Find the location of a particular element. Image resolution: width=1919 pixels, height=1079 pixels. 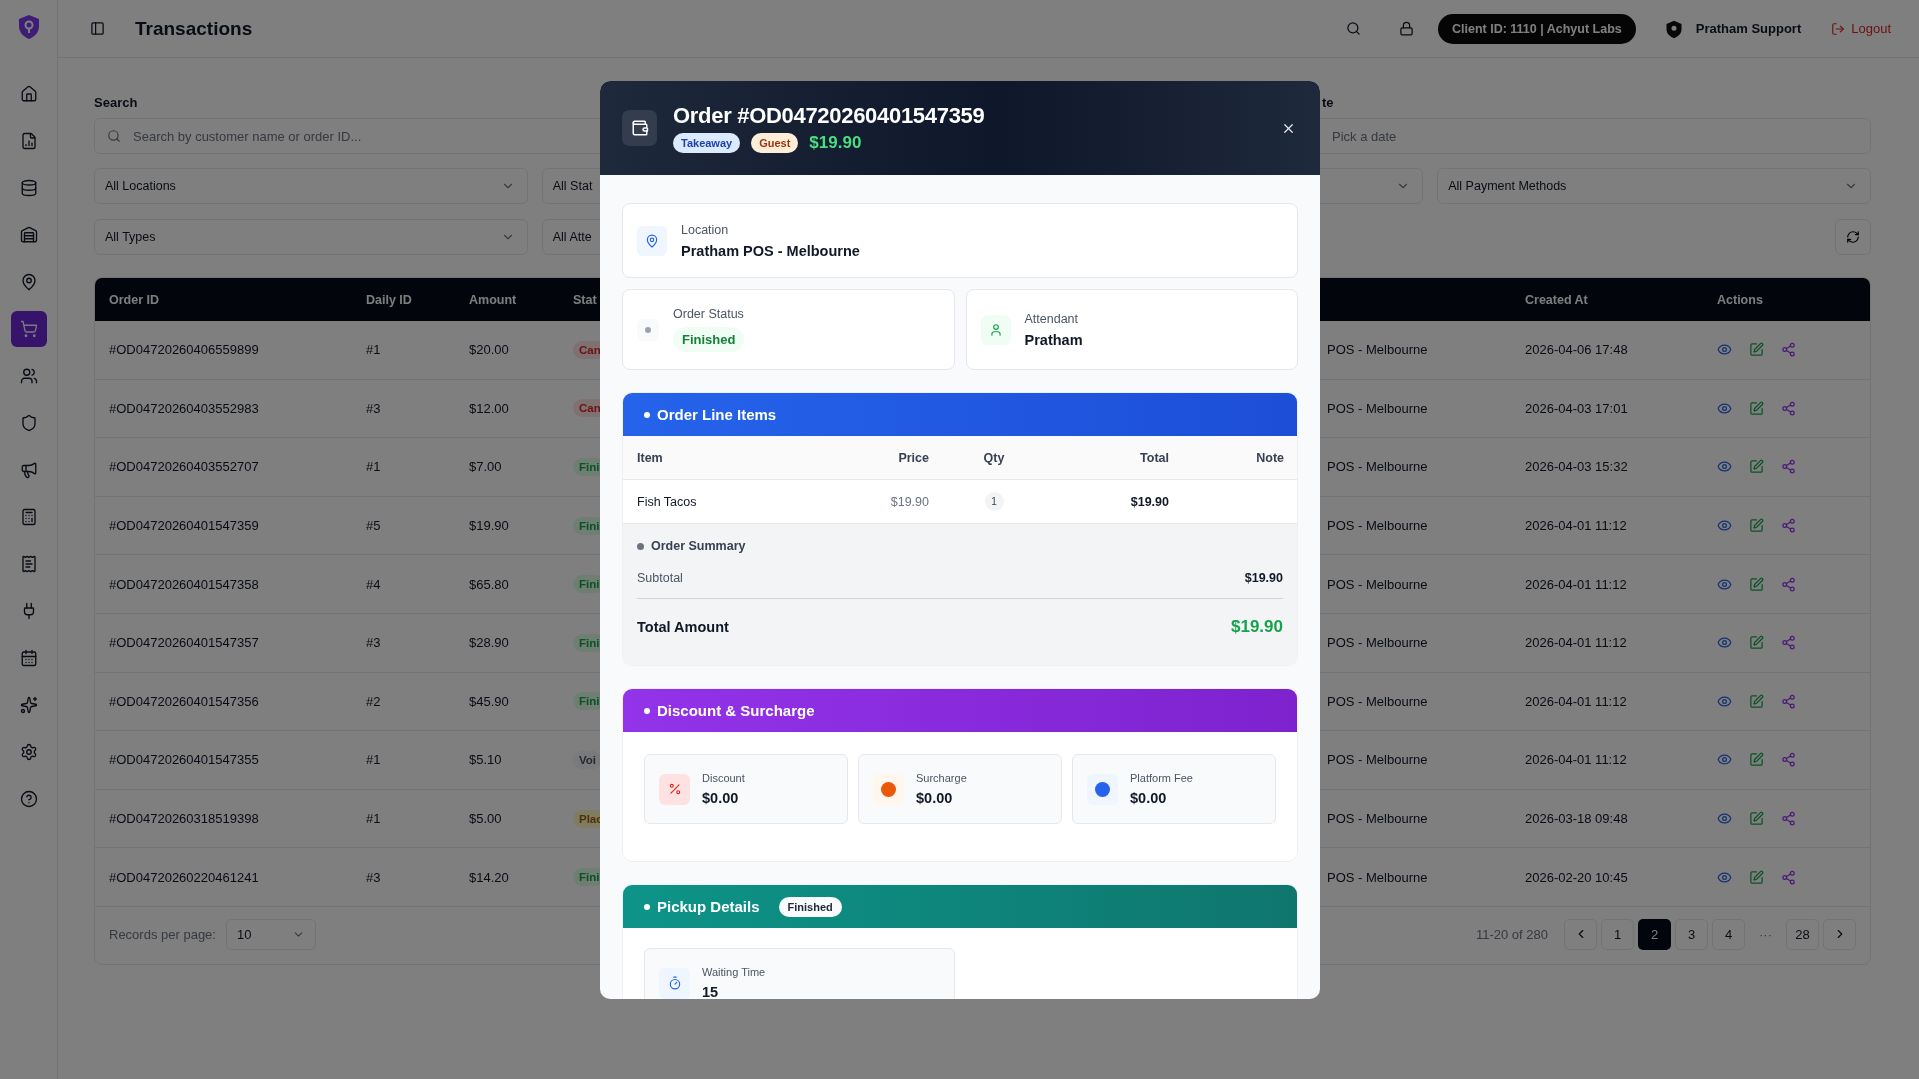

card-label: Order Status is located at coordinates (708, 314).